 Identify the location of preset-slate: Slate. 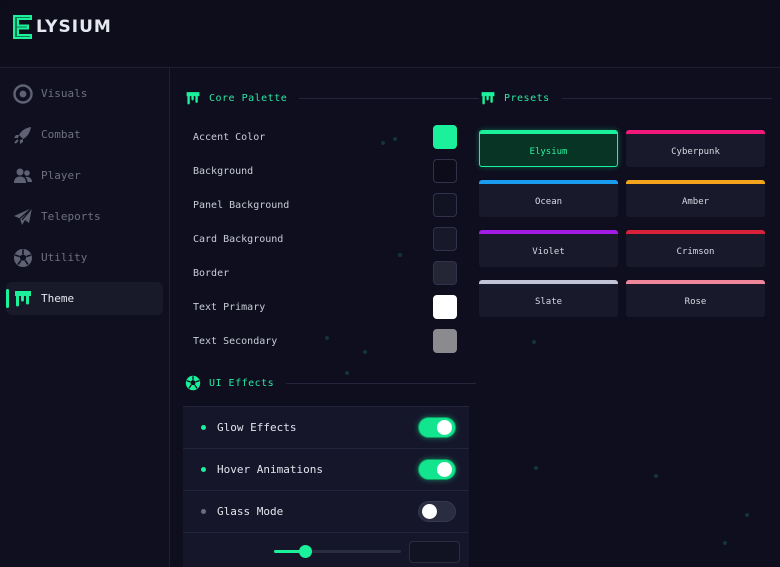
(548, 298).